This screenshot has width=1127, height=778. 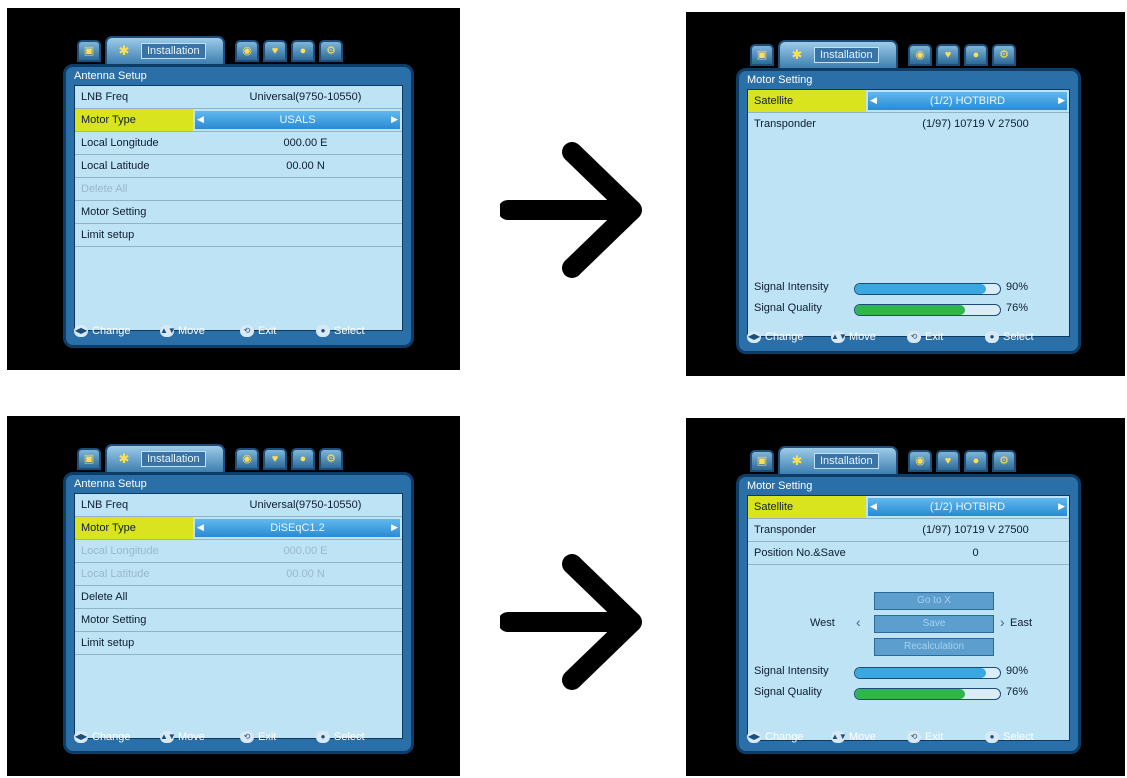 I want to click on row-local-latitude: Local Latitude 00.00 N, so click(x=238, y=166).